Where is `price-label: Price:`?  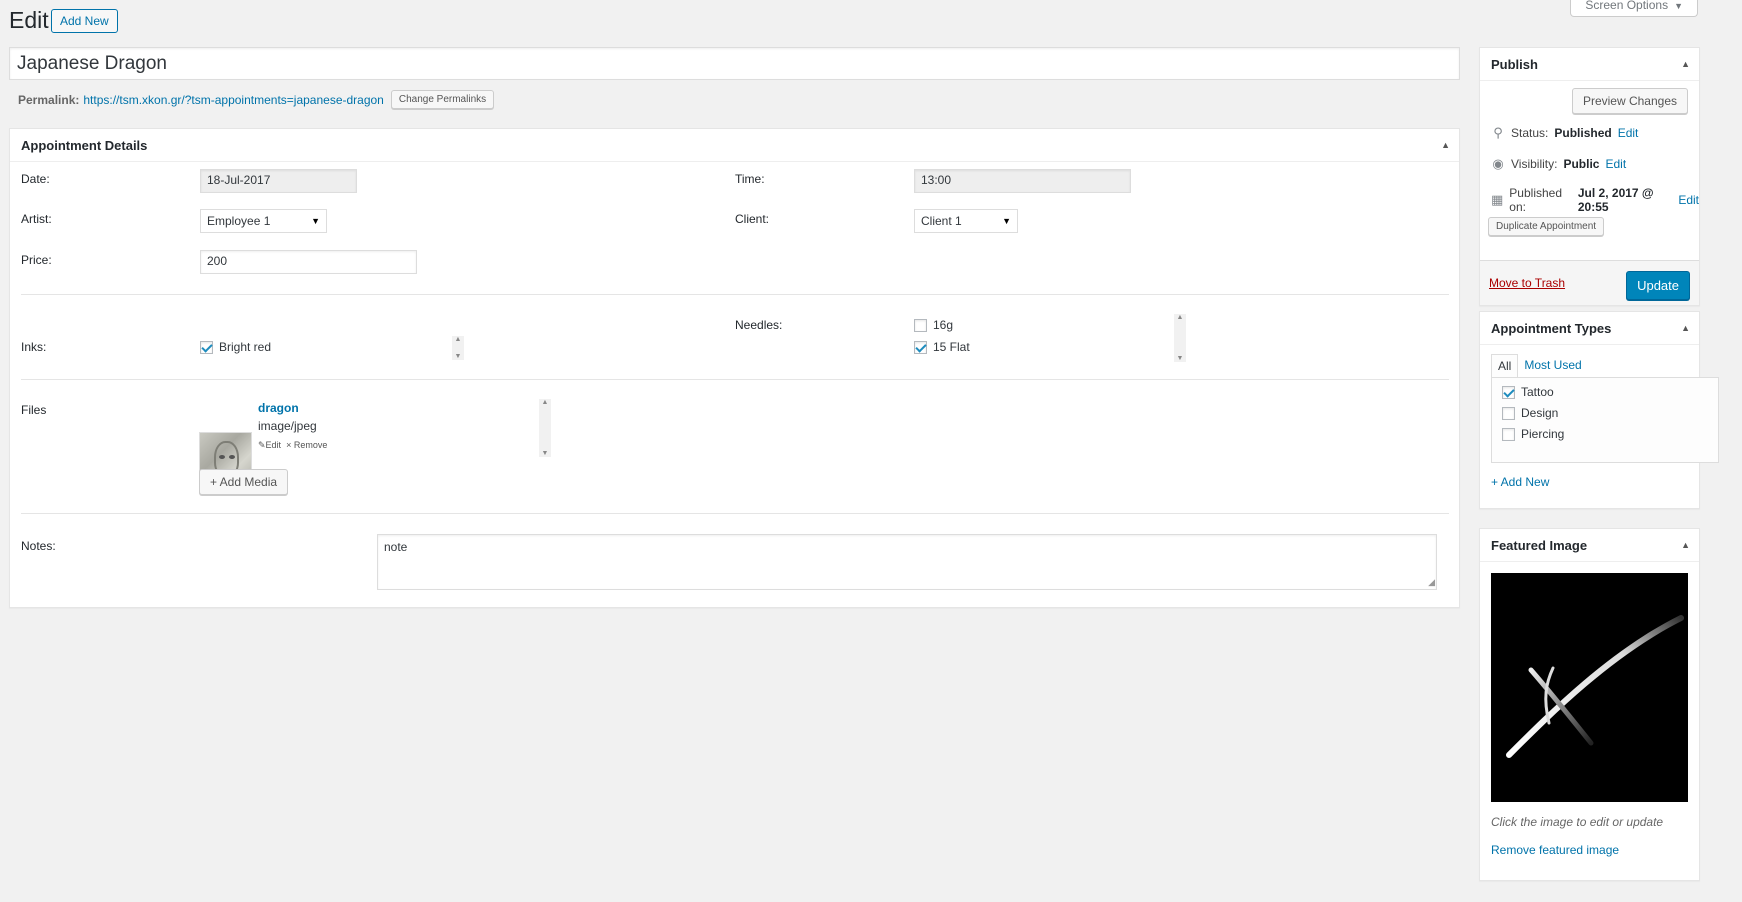 price-label: Price: is located at coordinates (36, 260).